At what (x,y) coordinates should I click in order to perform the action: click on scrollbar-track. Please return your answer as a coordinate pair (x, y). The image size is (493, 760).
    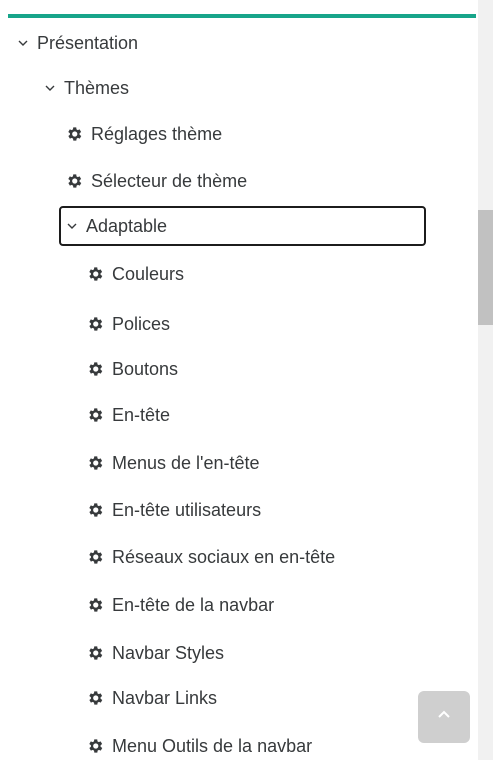
    Looking at the image, I should click on (485, 380).